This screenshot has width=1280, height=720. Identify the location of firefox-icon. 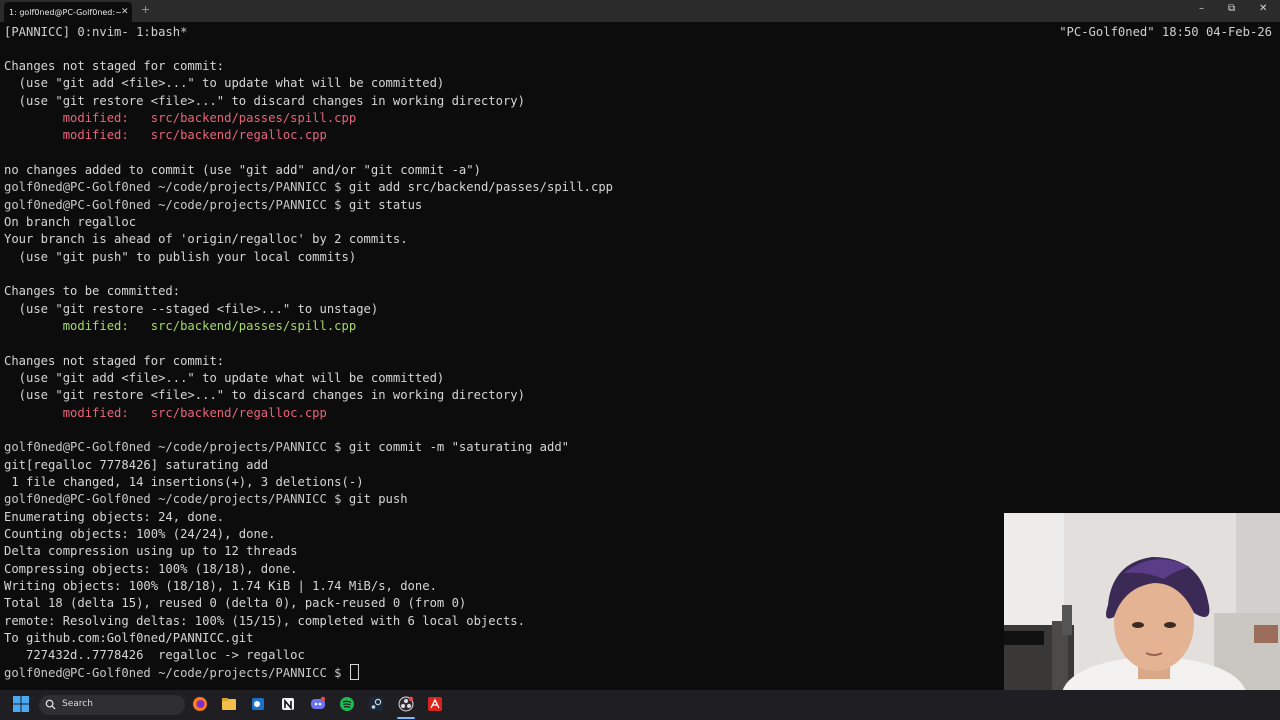
(200, 704).